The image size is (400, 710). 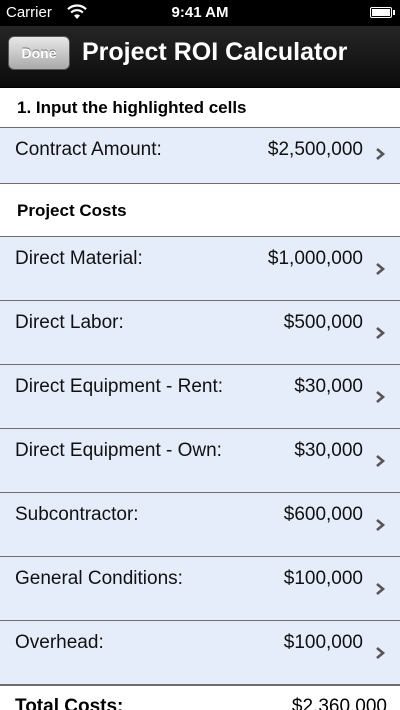 I want to click on section-header-project-costs: Project Costs, so click(x=200, y=210).